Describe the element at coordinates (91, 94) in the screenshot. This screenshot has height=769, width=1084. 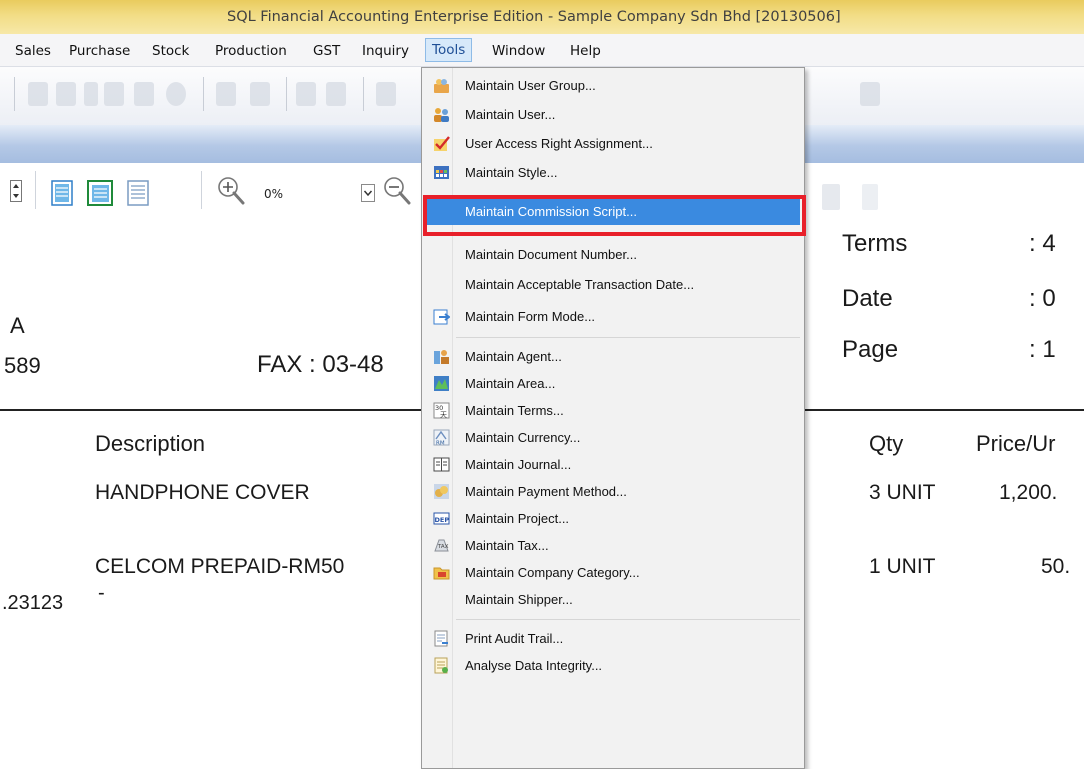
I see `toolbar-separator-icon` at that location.